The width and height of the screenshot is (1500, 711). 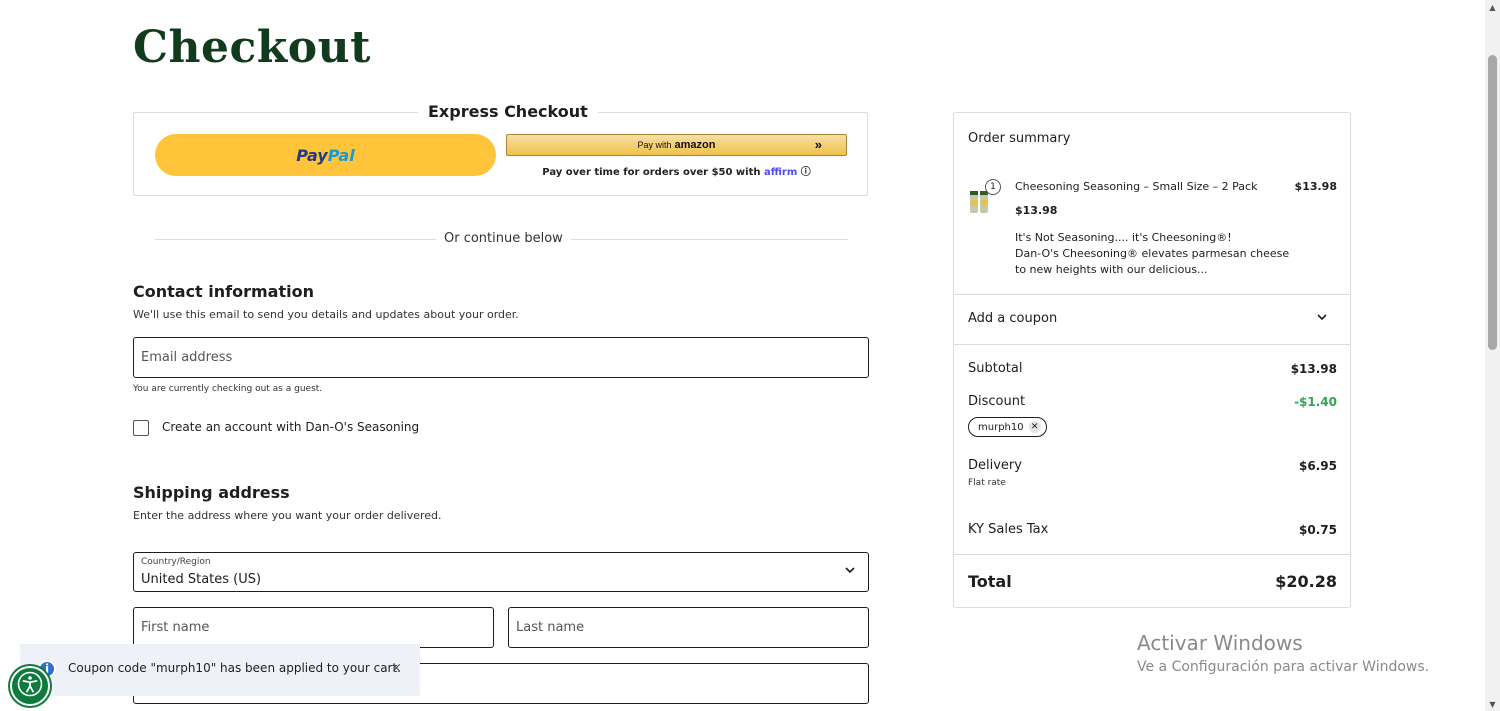 What do you see at coordinates (1220, 643) in the screenshot?
I see `windows-activation-title: Activar Windows` at bounding box center [1220, 643].